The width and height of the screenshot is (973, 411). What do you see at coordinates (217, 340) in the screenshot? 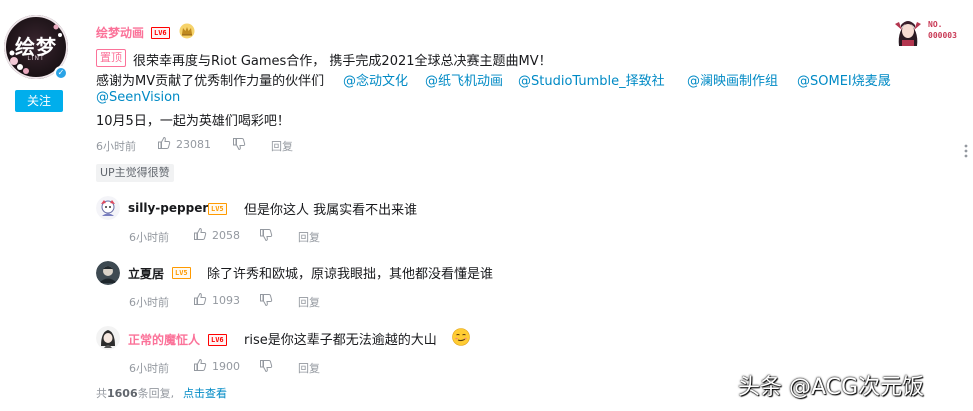
I see `reply-level-badge: LV6` at bounding box center [217, 340].